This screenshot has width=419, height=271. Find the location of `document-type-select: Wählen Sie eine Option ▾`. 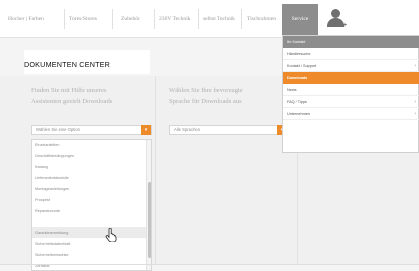

document-type-select: Wählen Sie eine Option ▾ is located at coordinates (91, 130).